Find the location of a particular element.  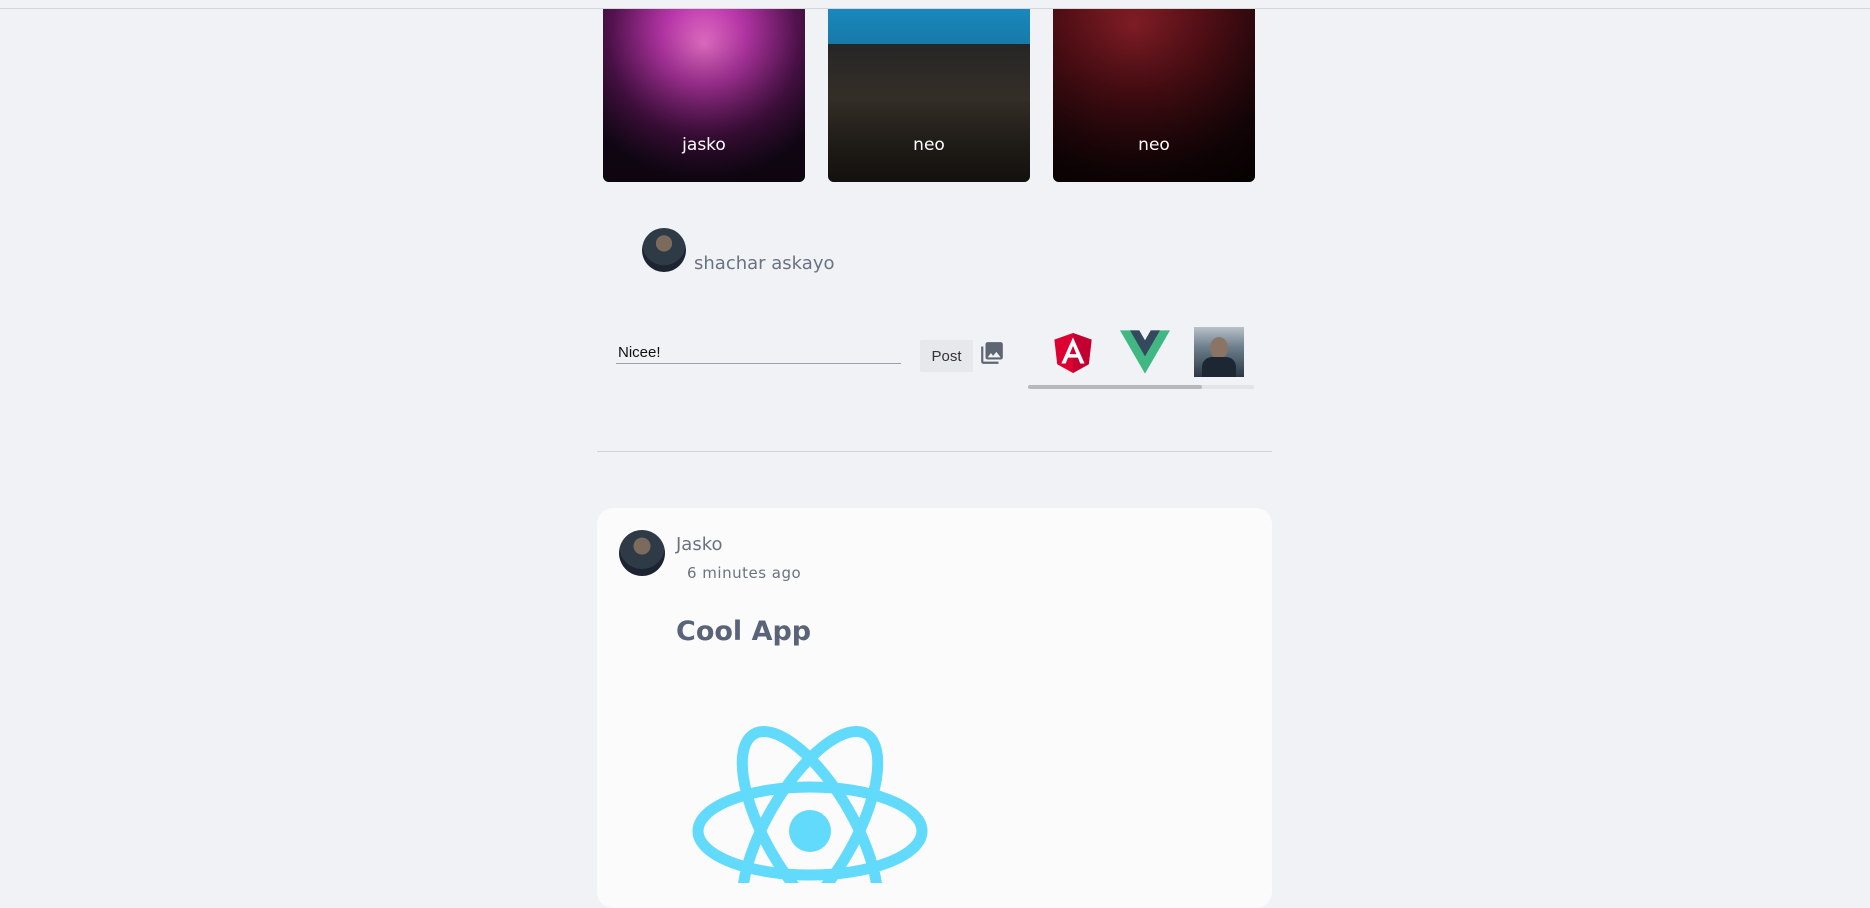

photo-face is located at coordinates (1219, 348).